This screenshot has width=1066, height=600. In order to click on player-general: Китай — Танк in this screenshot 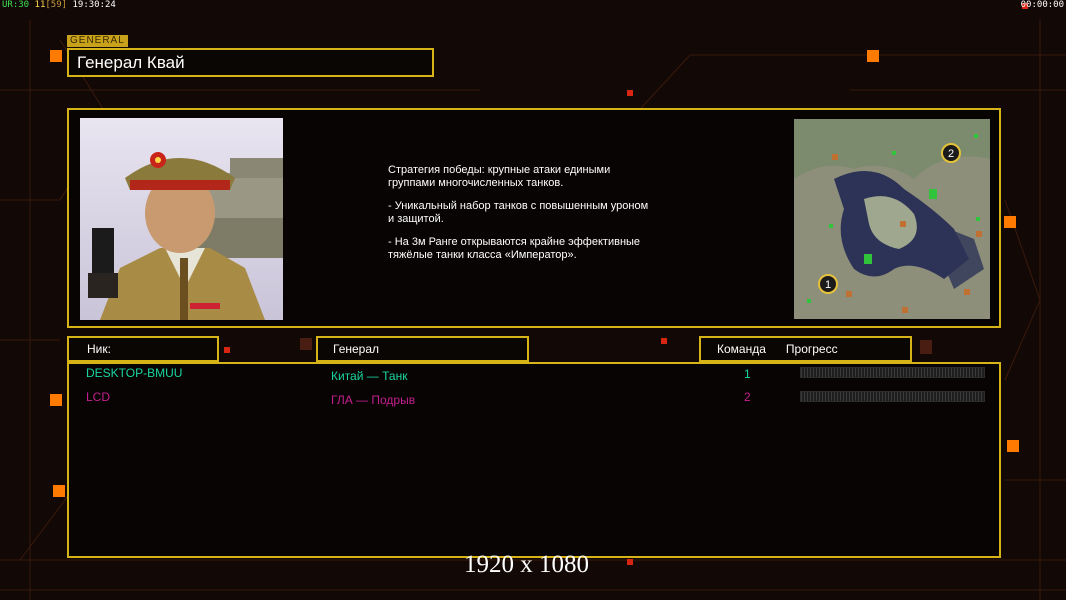, I will do `click(369, 376)`.